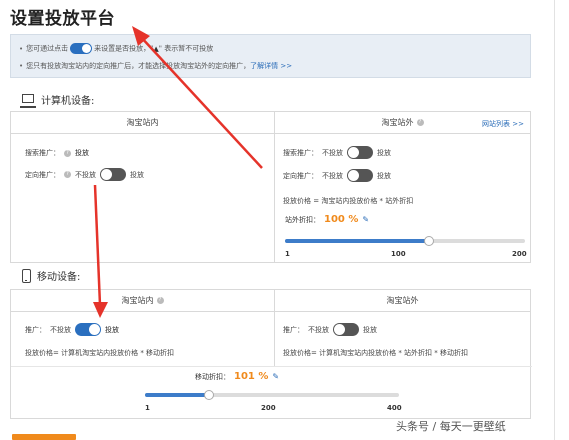 Image resolution: width=569 pixels, height=440 pixels. What do you see at coordinates (451, 426) in the screenshot?
I see `watermark-text: 头条号 / 每天一更壁纸` at bounding box center [451, 426].